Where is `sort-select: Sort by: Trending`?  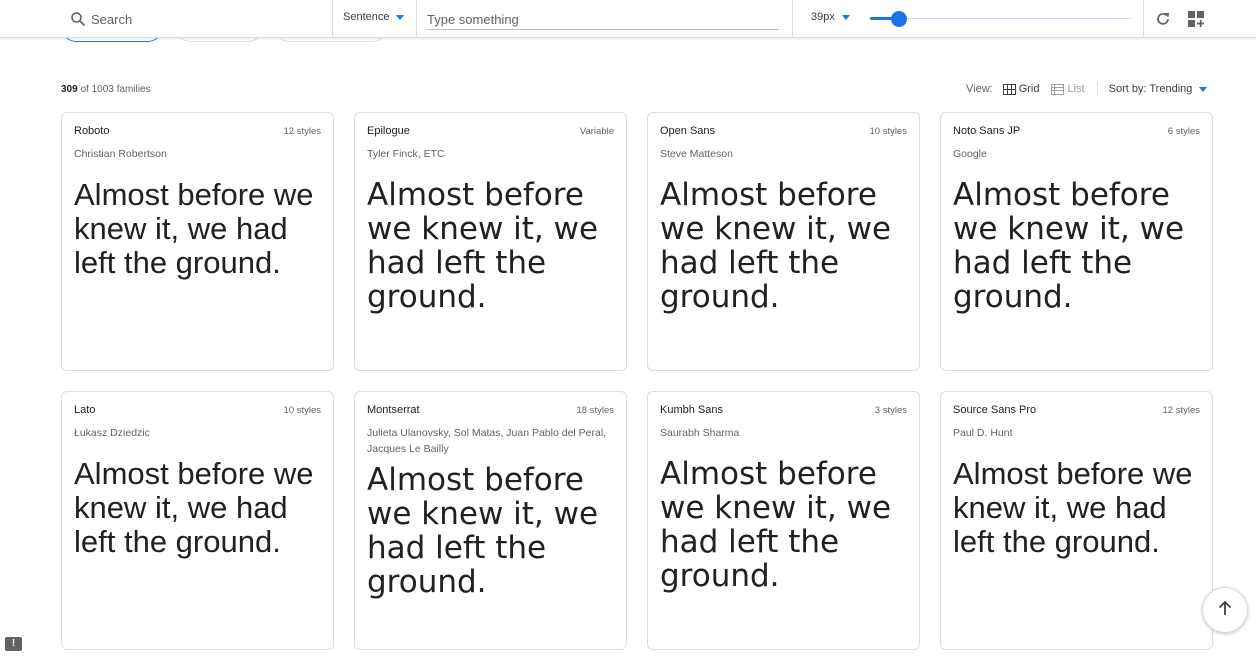 sort-select: Sort by: Trending is located at coordinates (1158, 89).